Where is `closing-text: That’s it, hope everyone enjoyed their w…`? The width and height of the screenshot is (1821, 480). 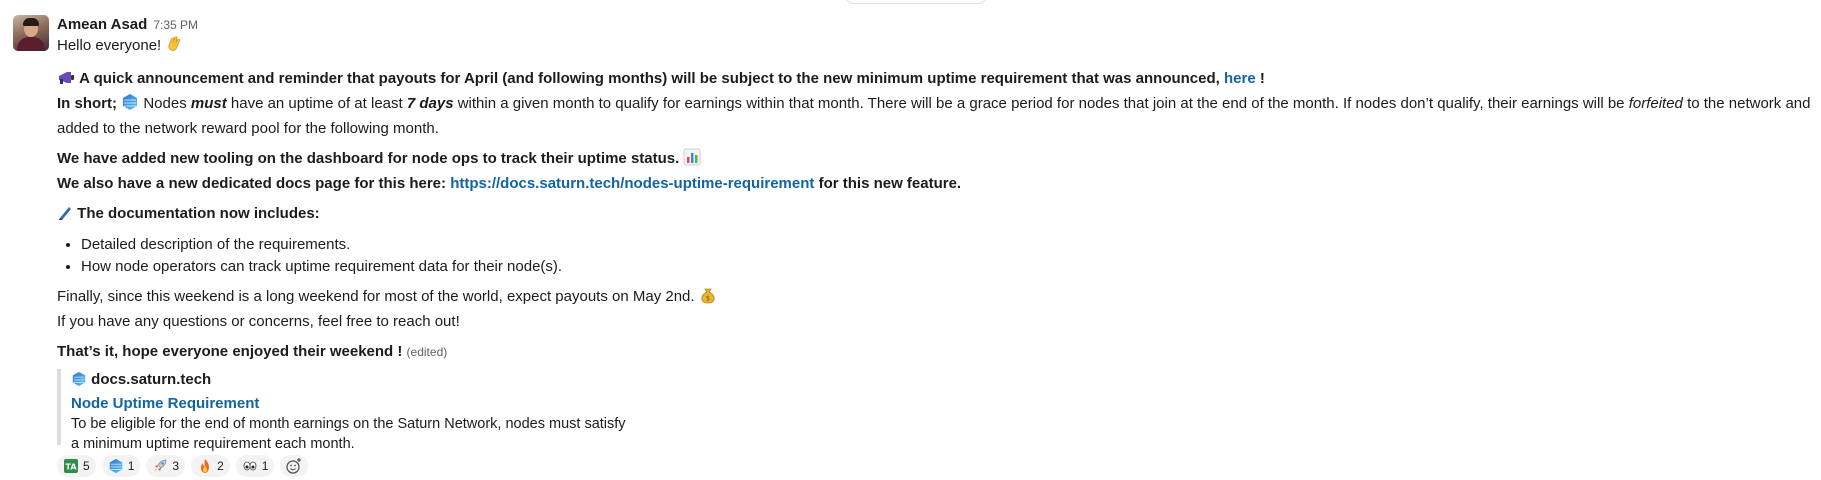
closing-text: That’s it, hope everyone enjoyed their w… is located at coordinates (230, 351).